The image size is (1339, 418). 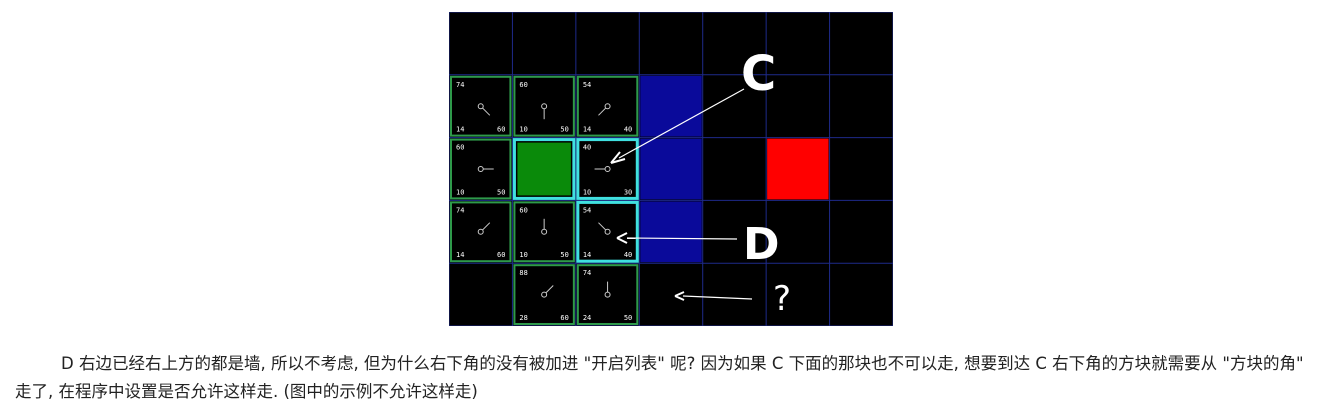 What do you see at coordinates (523, 273) in the screenshot?
I see `f-score: 88` at bounding box center [523, 273].